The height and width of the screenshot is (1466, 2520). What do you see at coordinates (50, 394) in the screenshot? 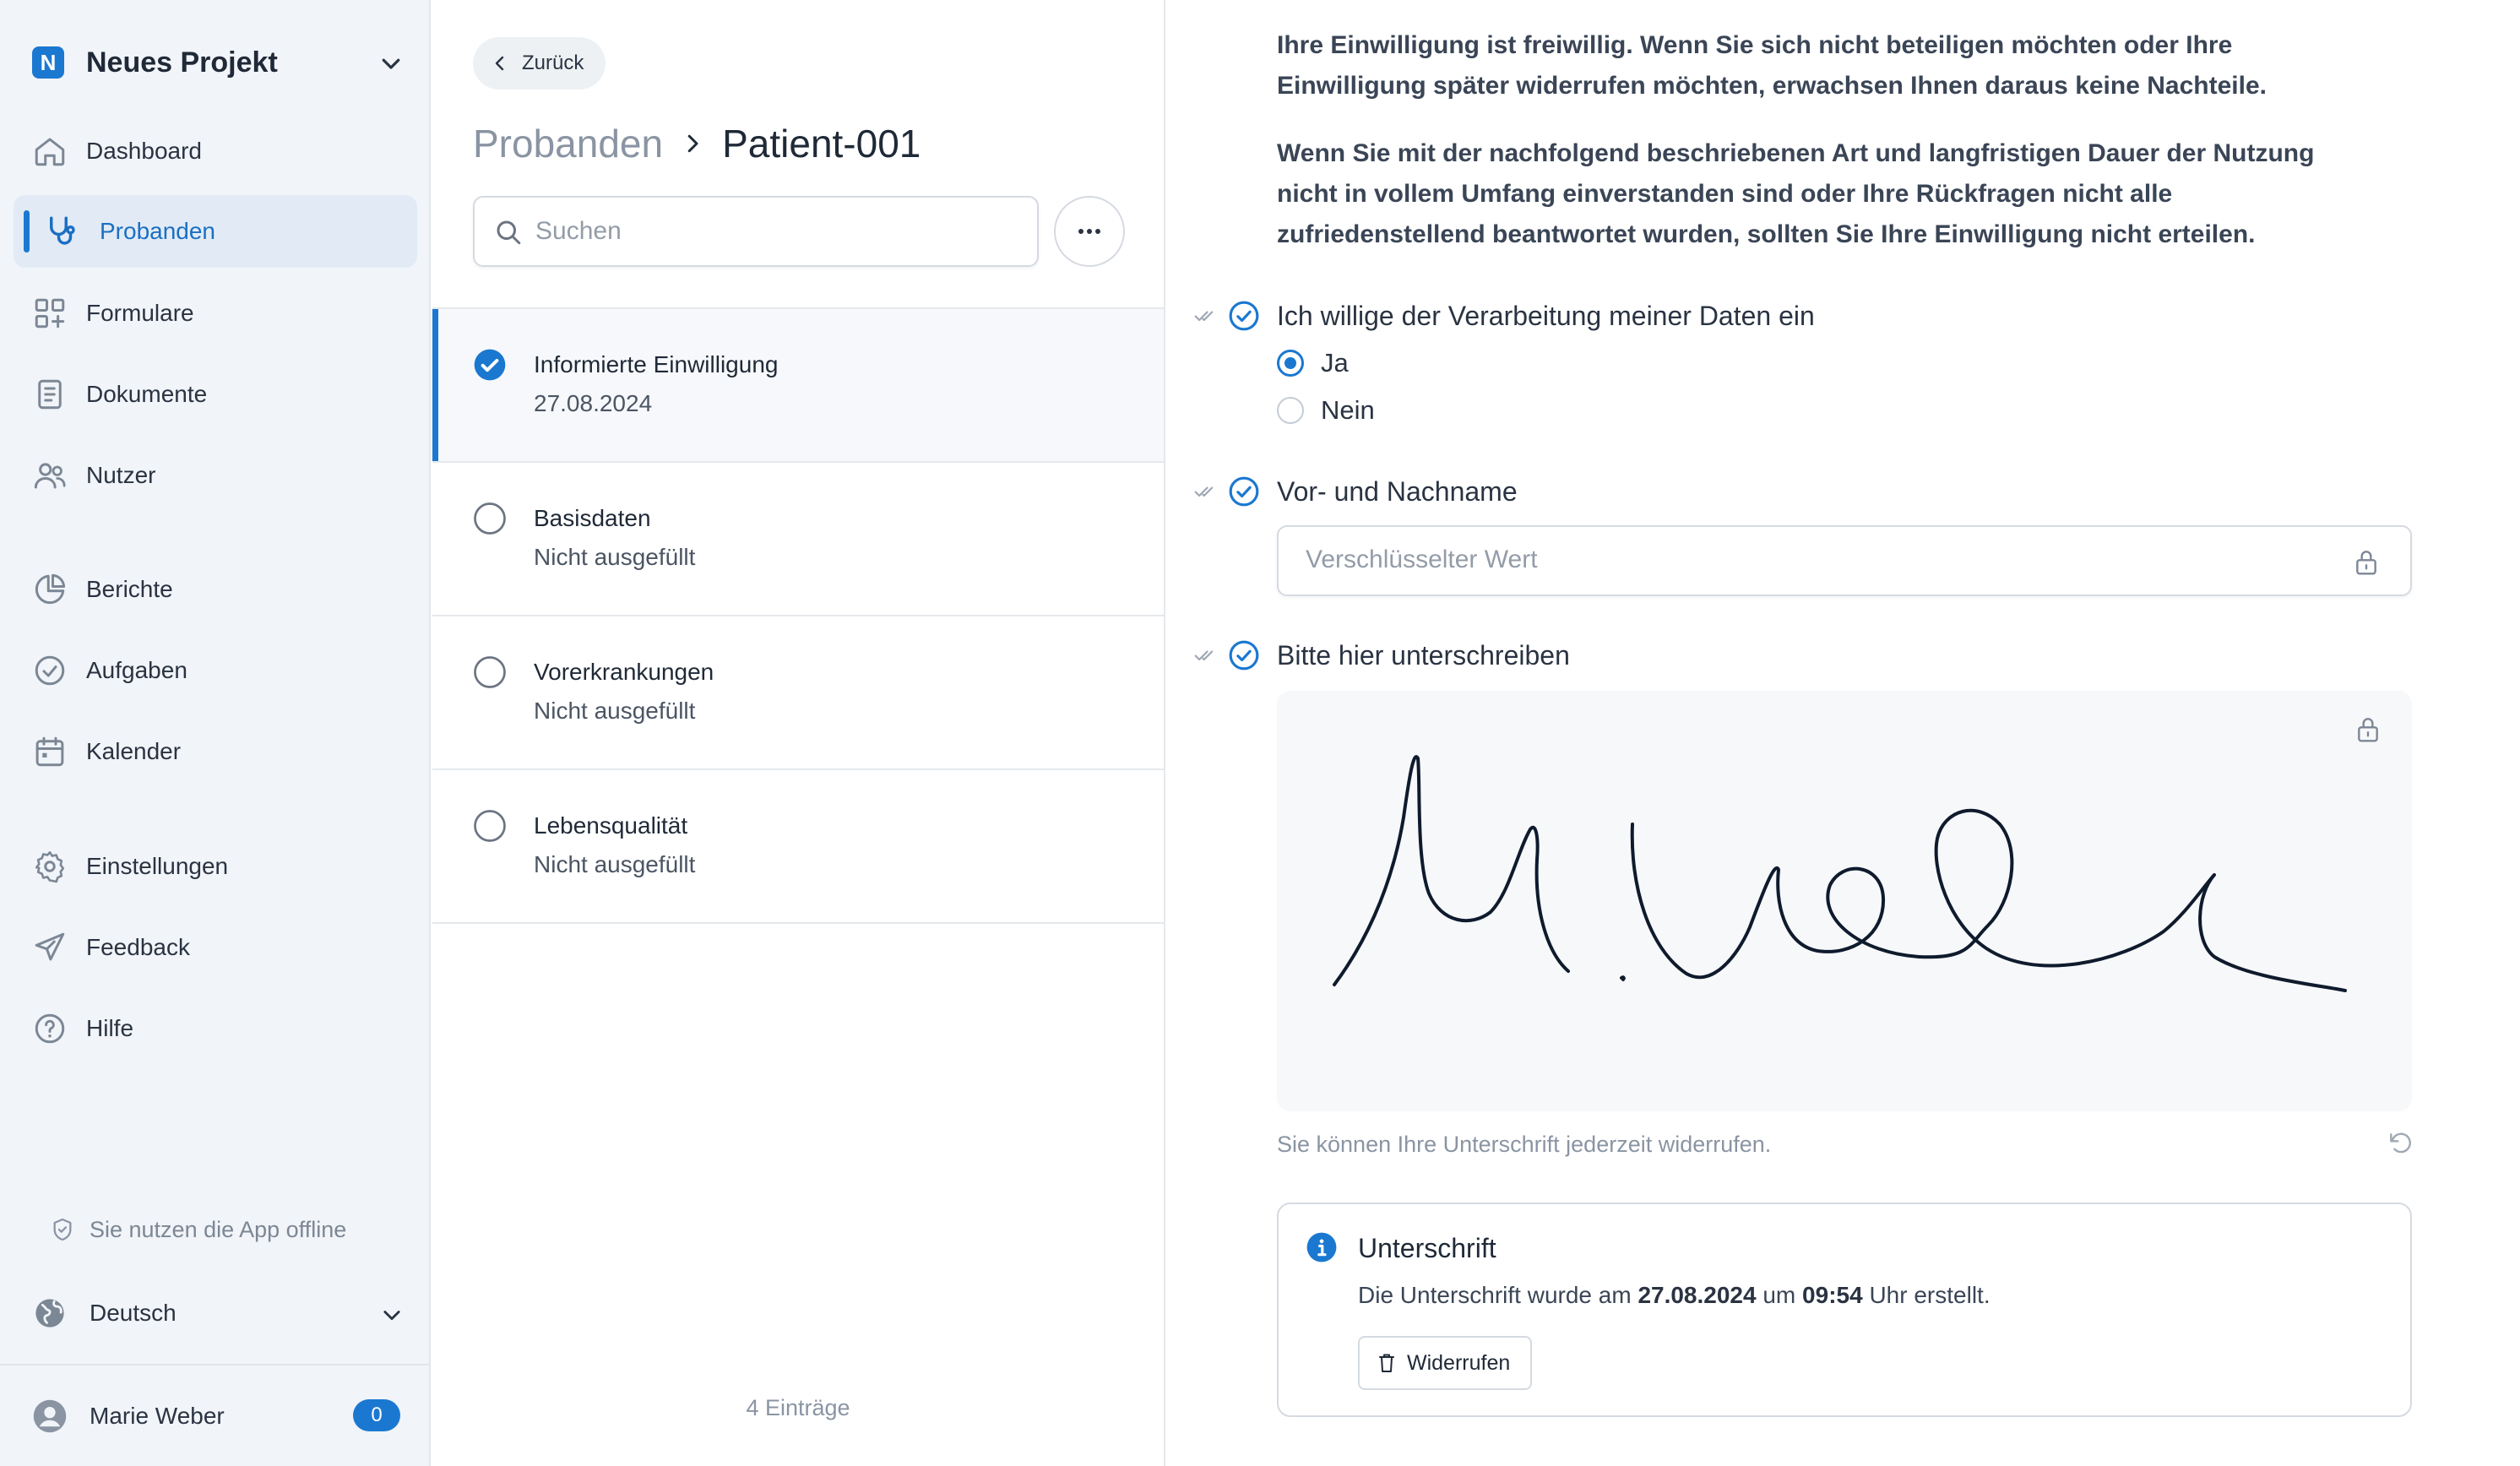
I see `document-icon` at bounding box center [50, 394].